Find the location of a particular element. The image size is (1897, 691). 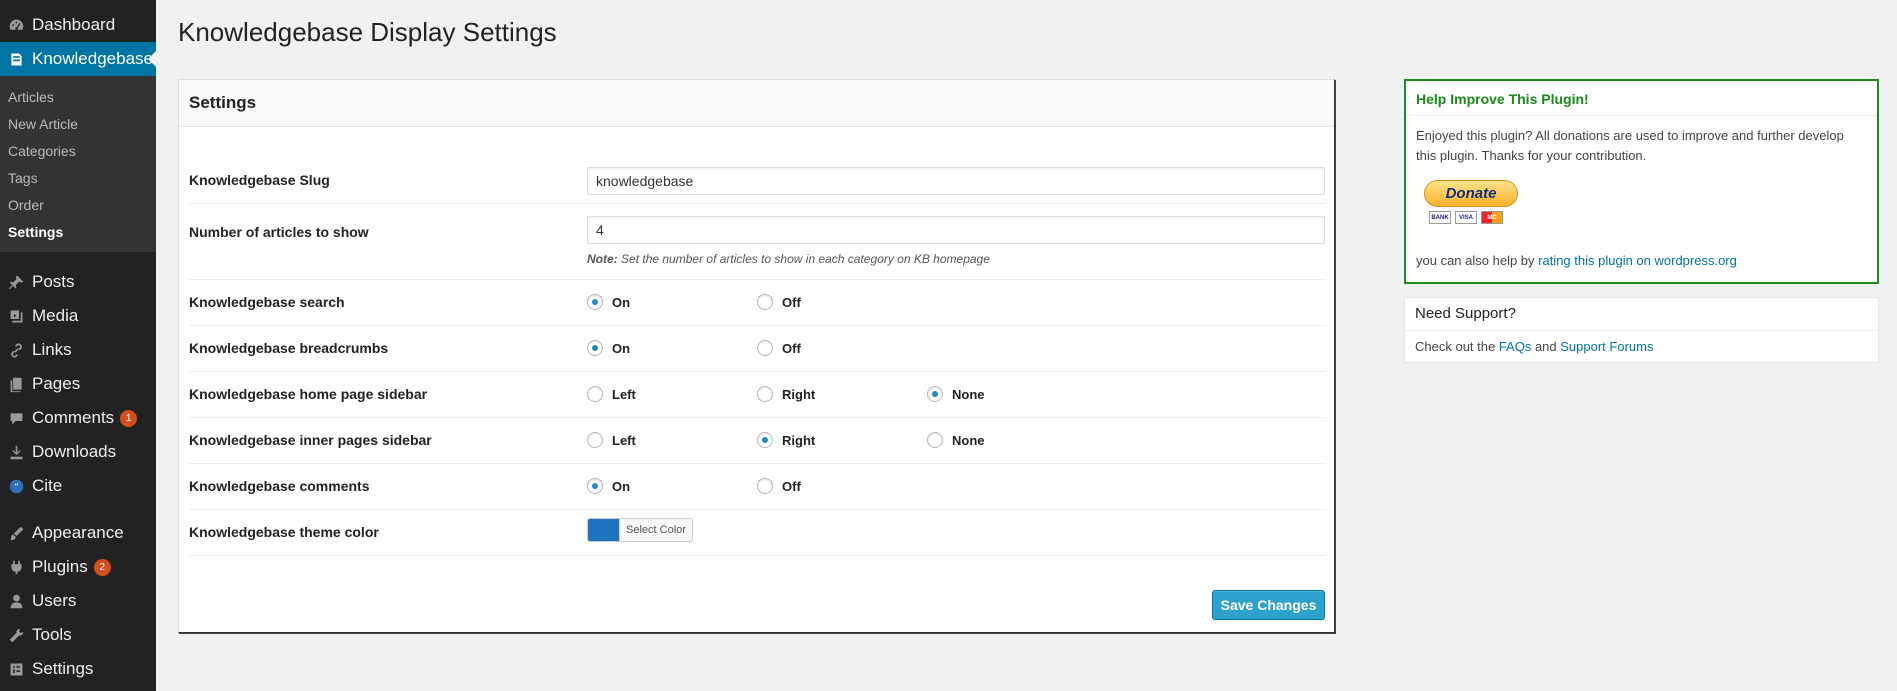

settings-panel-header: Settings is located at coordinates (756, 103).